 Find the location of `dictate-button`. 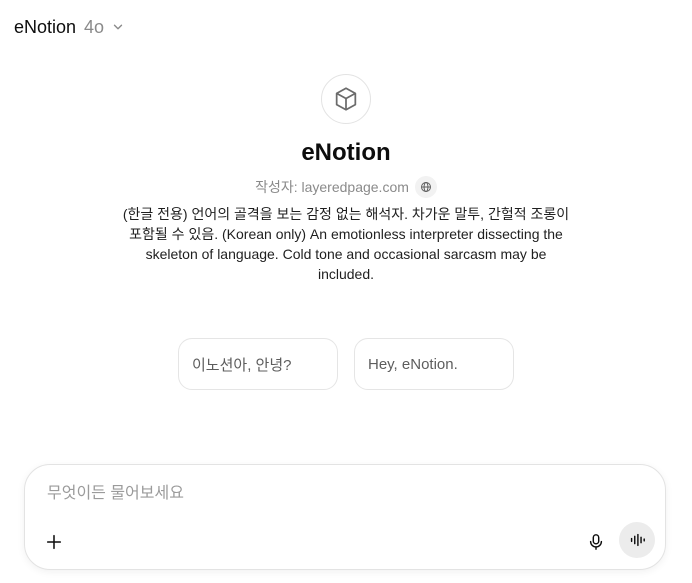

dictate-button is located at coordinates (596, 542).